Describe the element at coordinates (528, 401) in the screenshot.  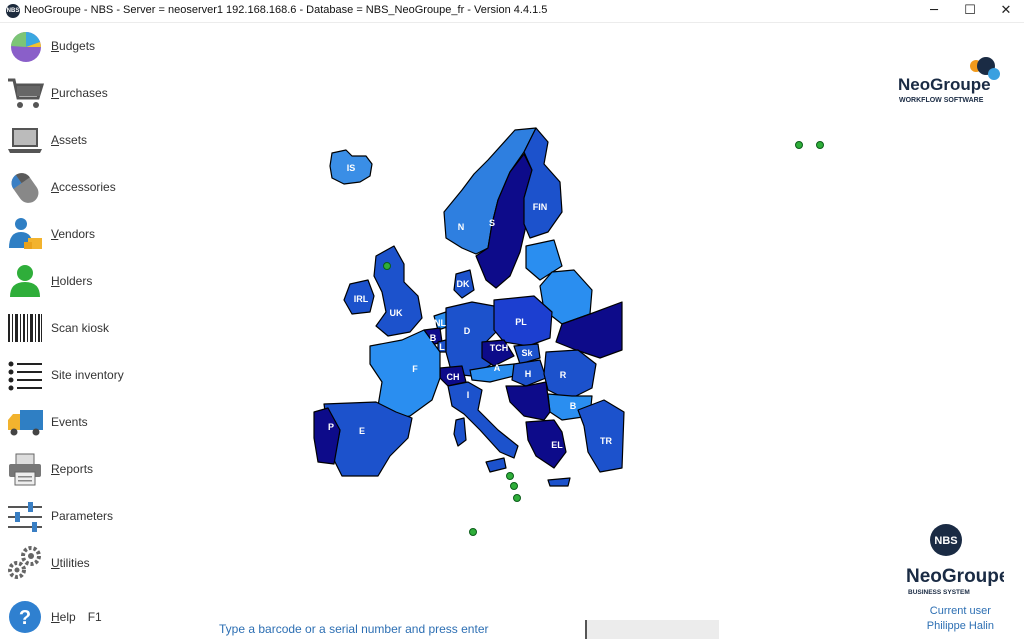
I see `country-balkans` at that location.